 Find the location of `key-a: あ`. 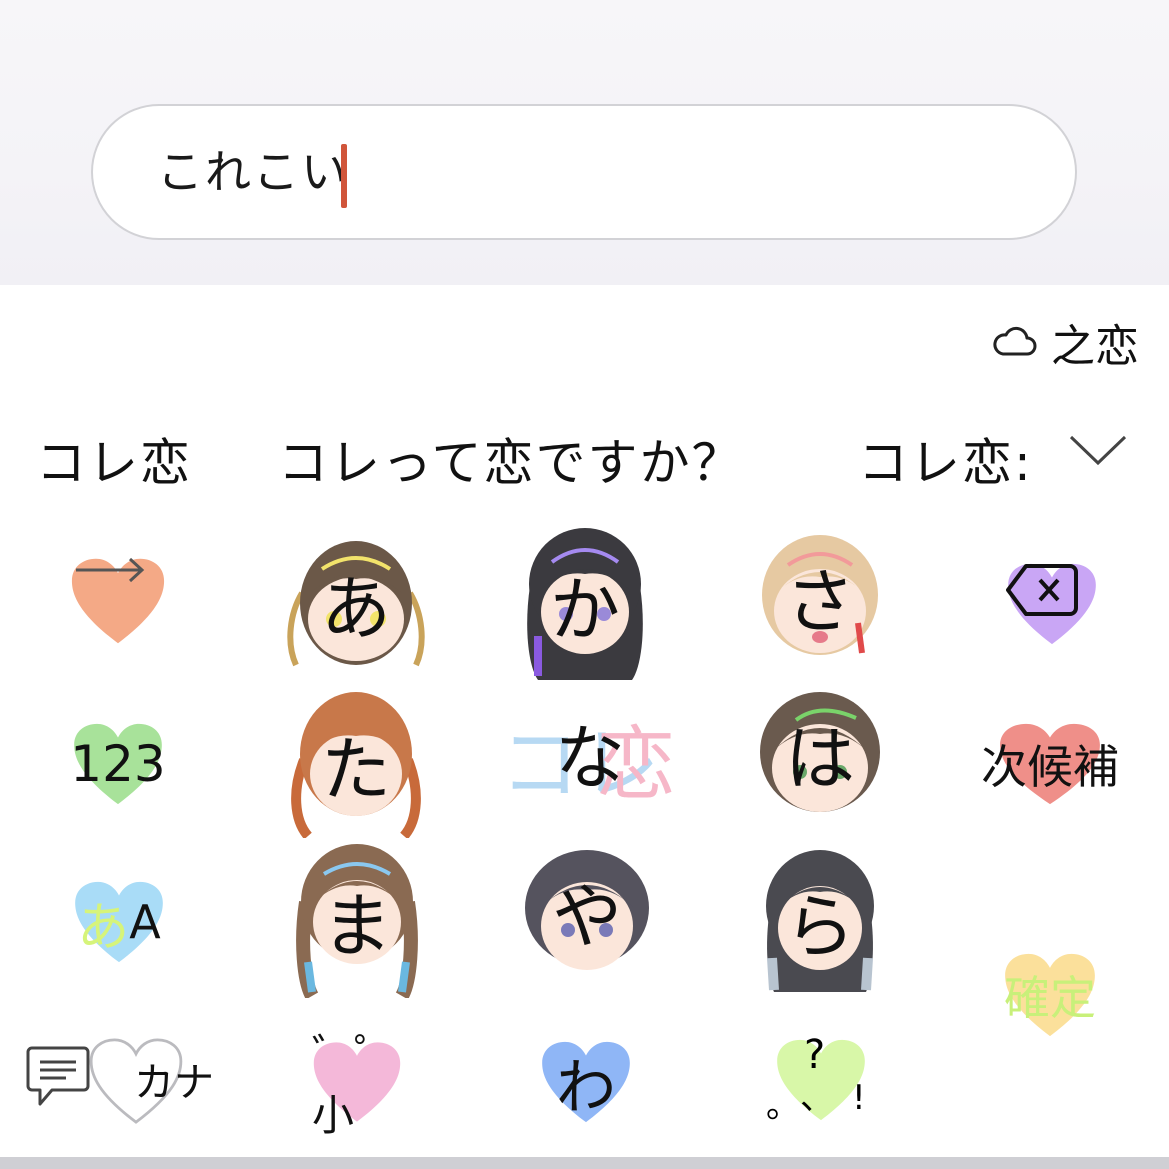

key-a: あ is located at coordinates (356, 603).